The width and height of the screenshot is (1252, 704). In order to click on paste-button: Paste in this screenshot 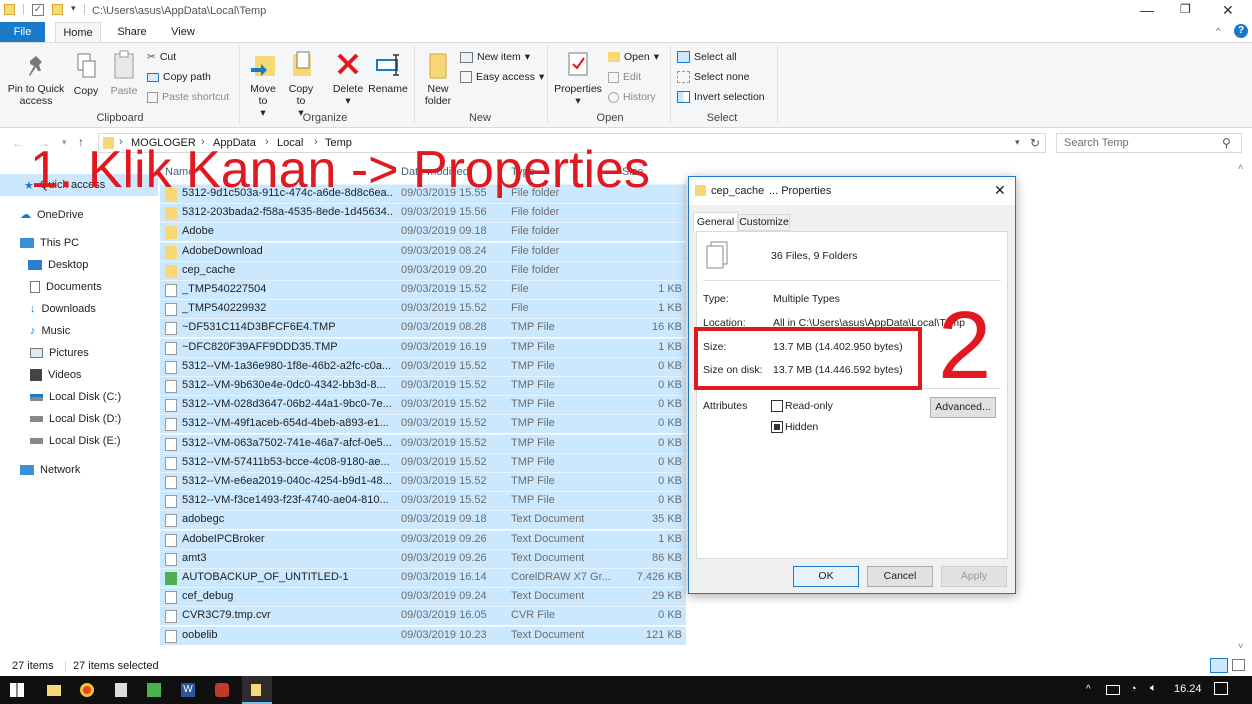, I will do `click(124, 73)`.